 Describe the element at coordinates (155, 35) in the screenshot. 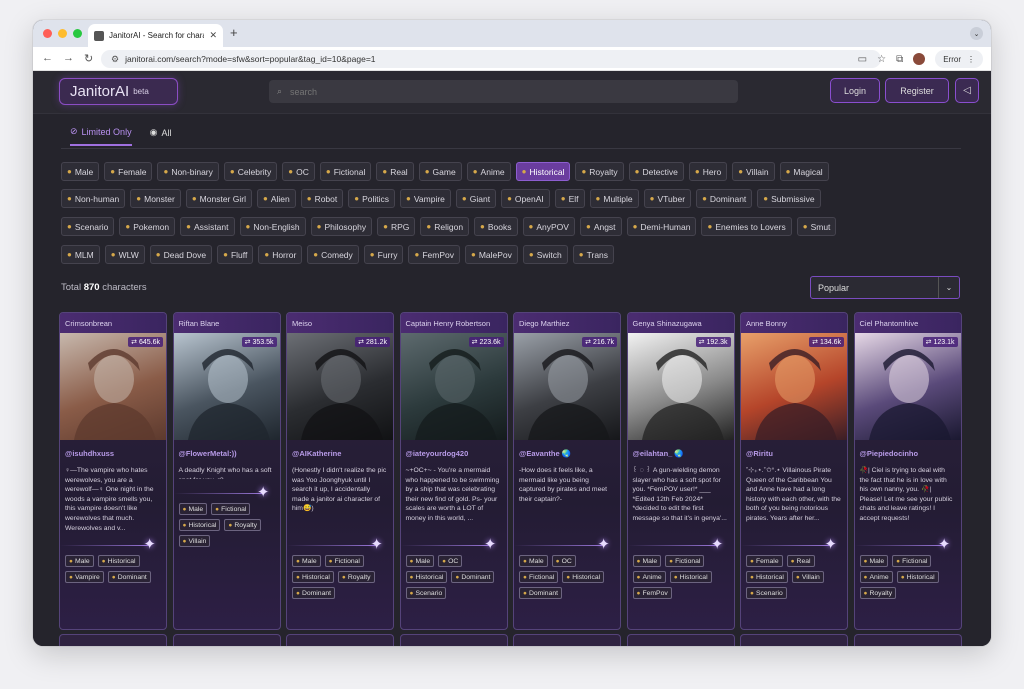

I see `browser-tab: JanitorAI - Search for charac ✕` at that location.